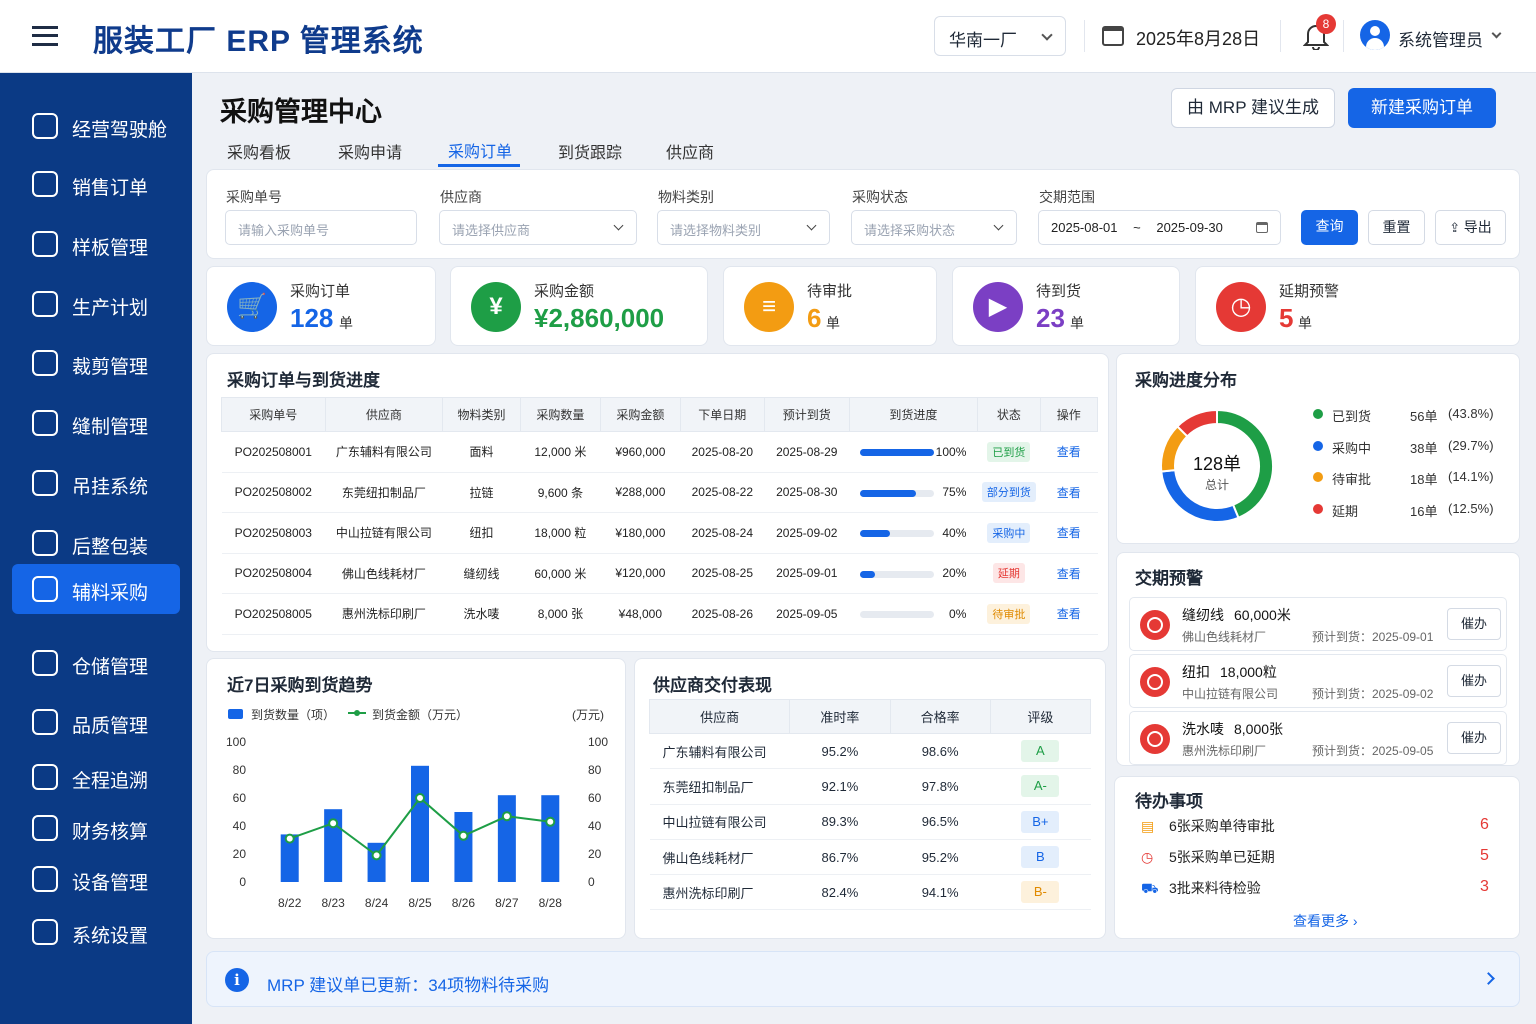 This screenshot has width=1536, height=1024. I want to click on progress-percent: 20%, so click(954, 573).